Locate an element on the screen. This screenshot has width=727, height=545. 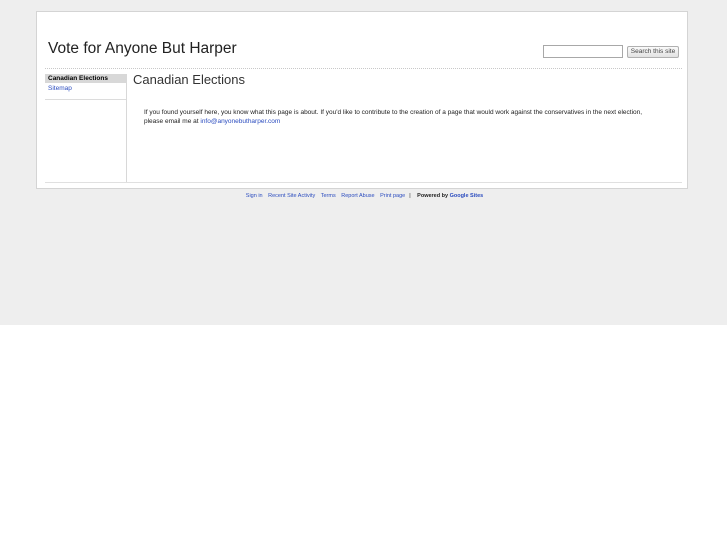
footer-sign-in-link: Sign in is located at coordinates (254, 196).